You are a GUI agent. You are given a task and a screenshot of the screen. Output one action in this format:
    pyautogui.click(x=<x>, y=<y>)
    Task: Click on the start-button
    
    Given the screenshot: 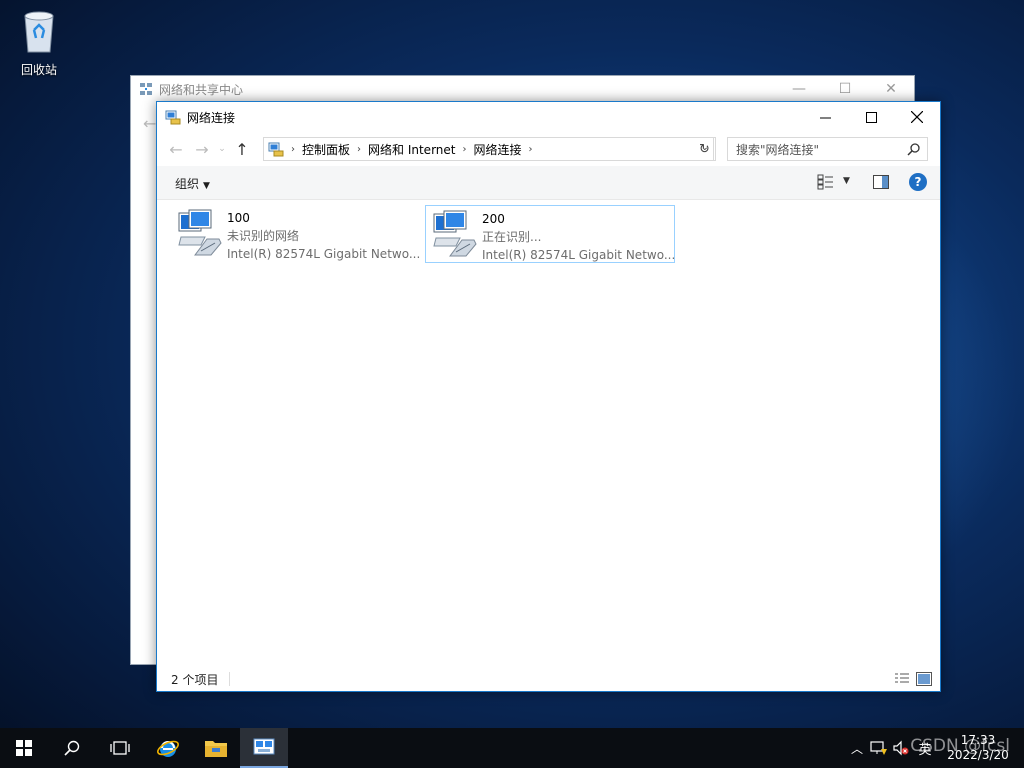 What is the action you would take?
    pyautogui.click(x=24, y=748)
    